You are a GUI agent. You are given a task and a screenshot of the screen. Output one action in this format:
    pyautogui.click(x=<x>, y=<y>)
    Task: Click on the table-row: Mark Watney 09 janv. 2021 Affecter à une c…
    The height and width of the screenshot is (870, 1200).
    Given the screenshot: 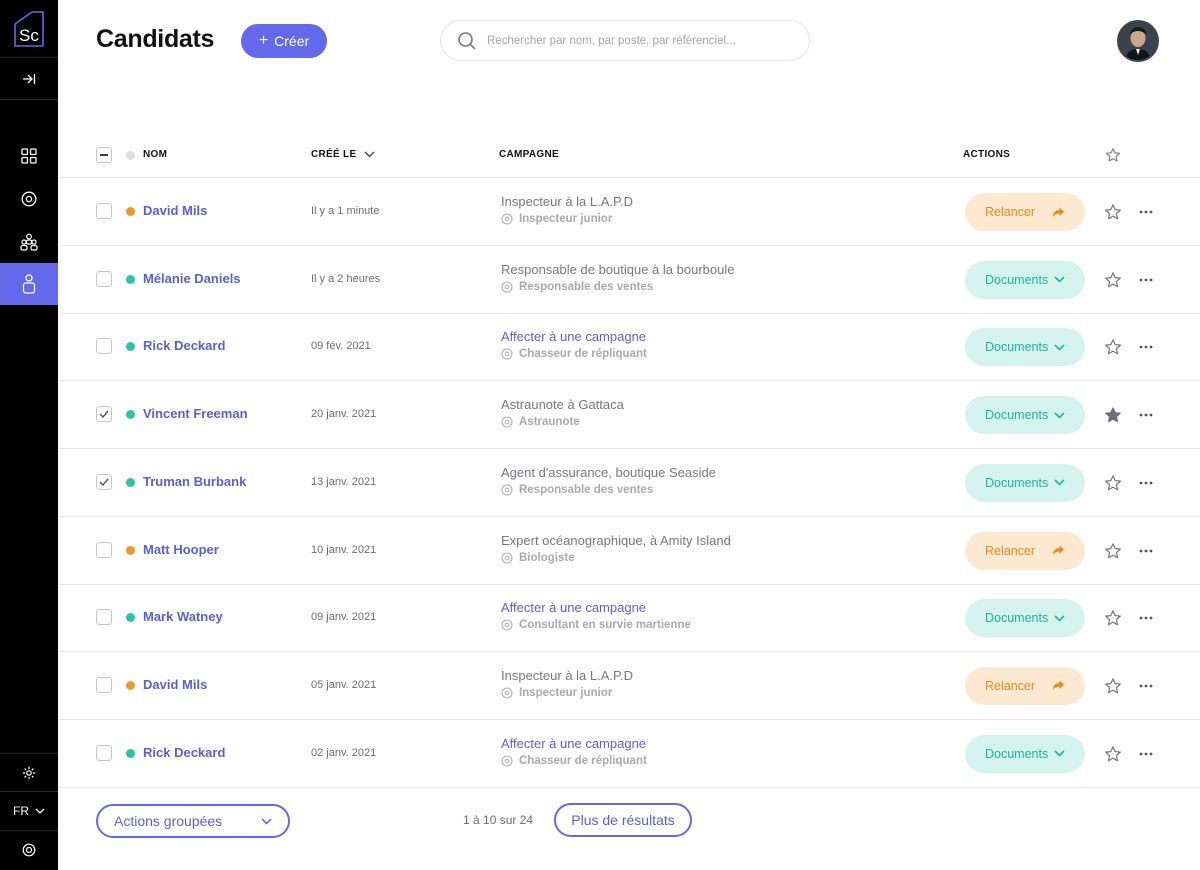 What is the action you would take?
    pyautogui.click(x=629, y=618)
    